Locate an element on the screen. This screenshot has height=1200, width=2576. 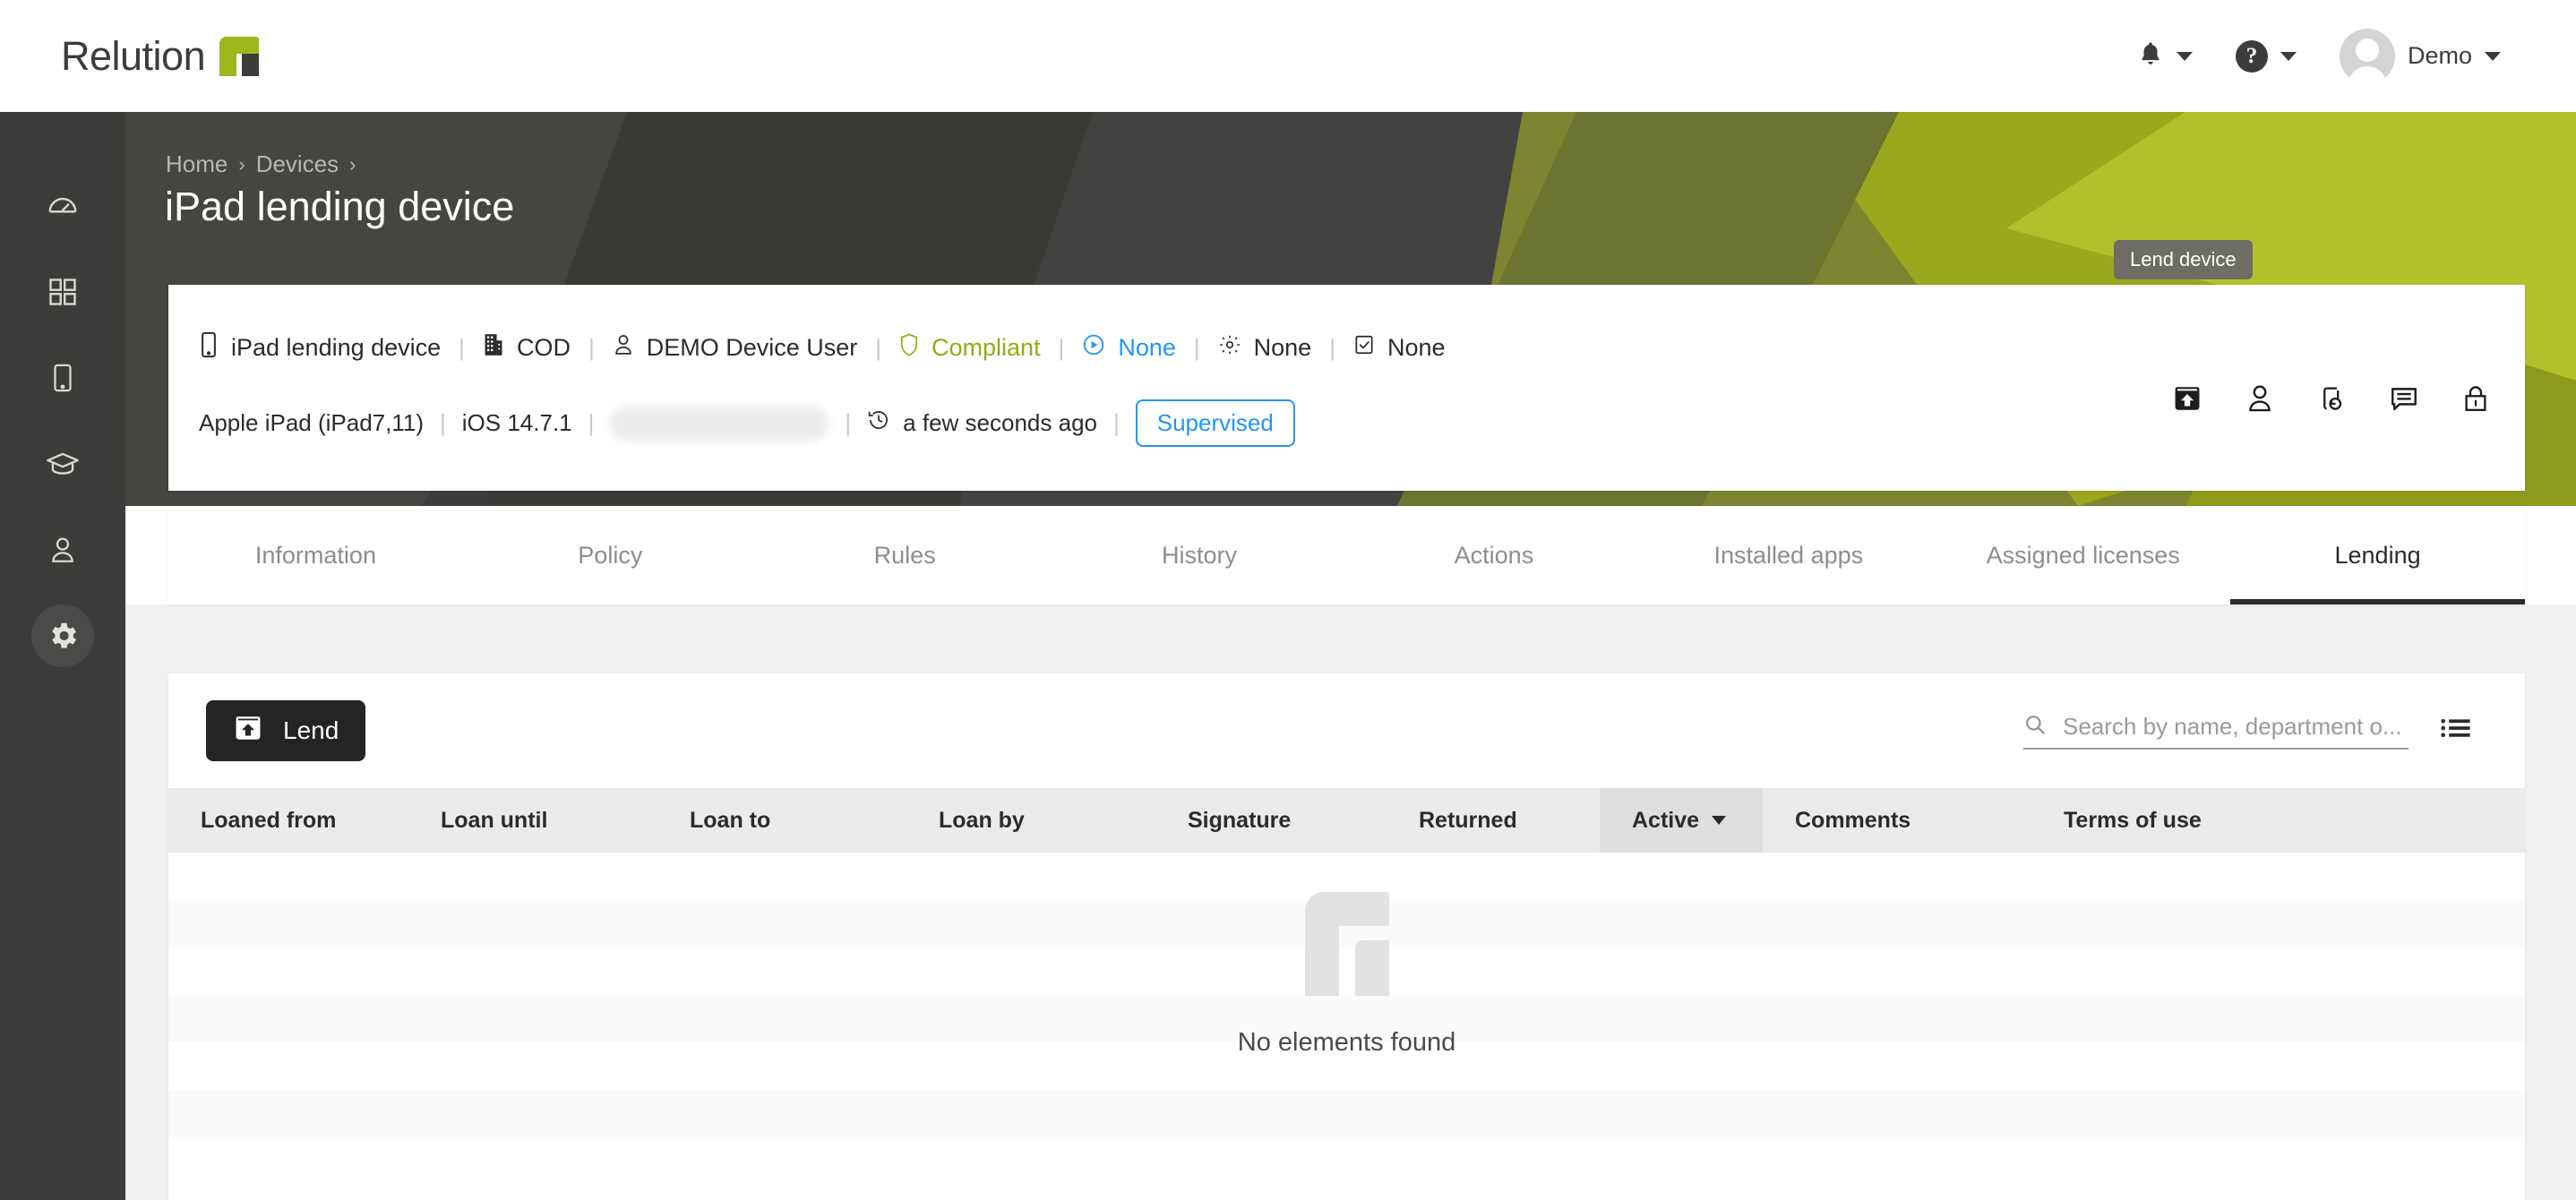
sidebar-item-dashboard is located at coordinates (62, 206).